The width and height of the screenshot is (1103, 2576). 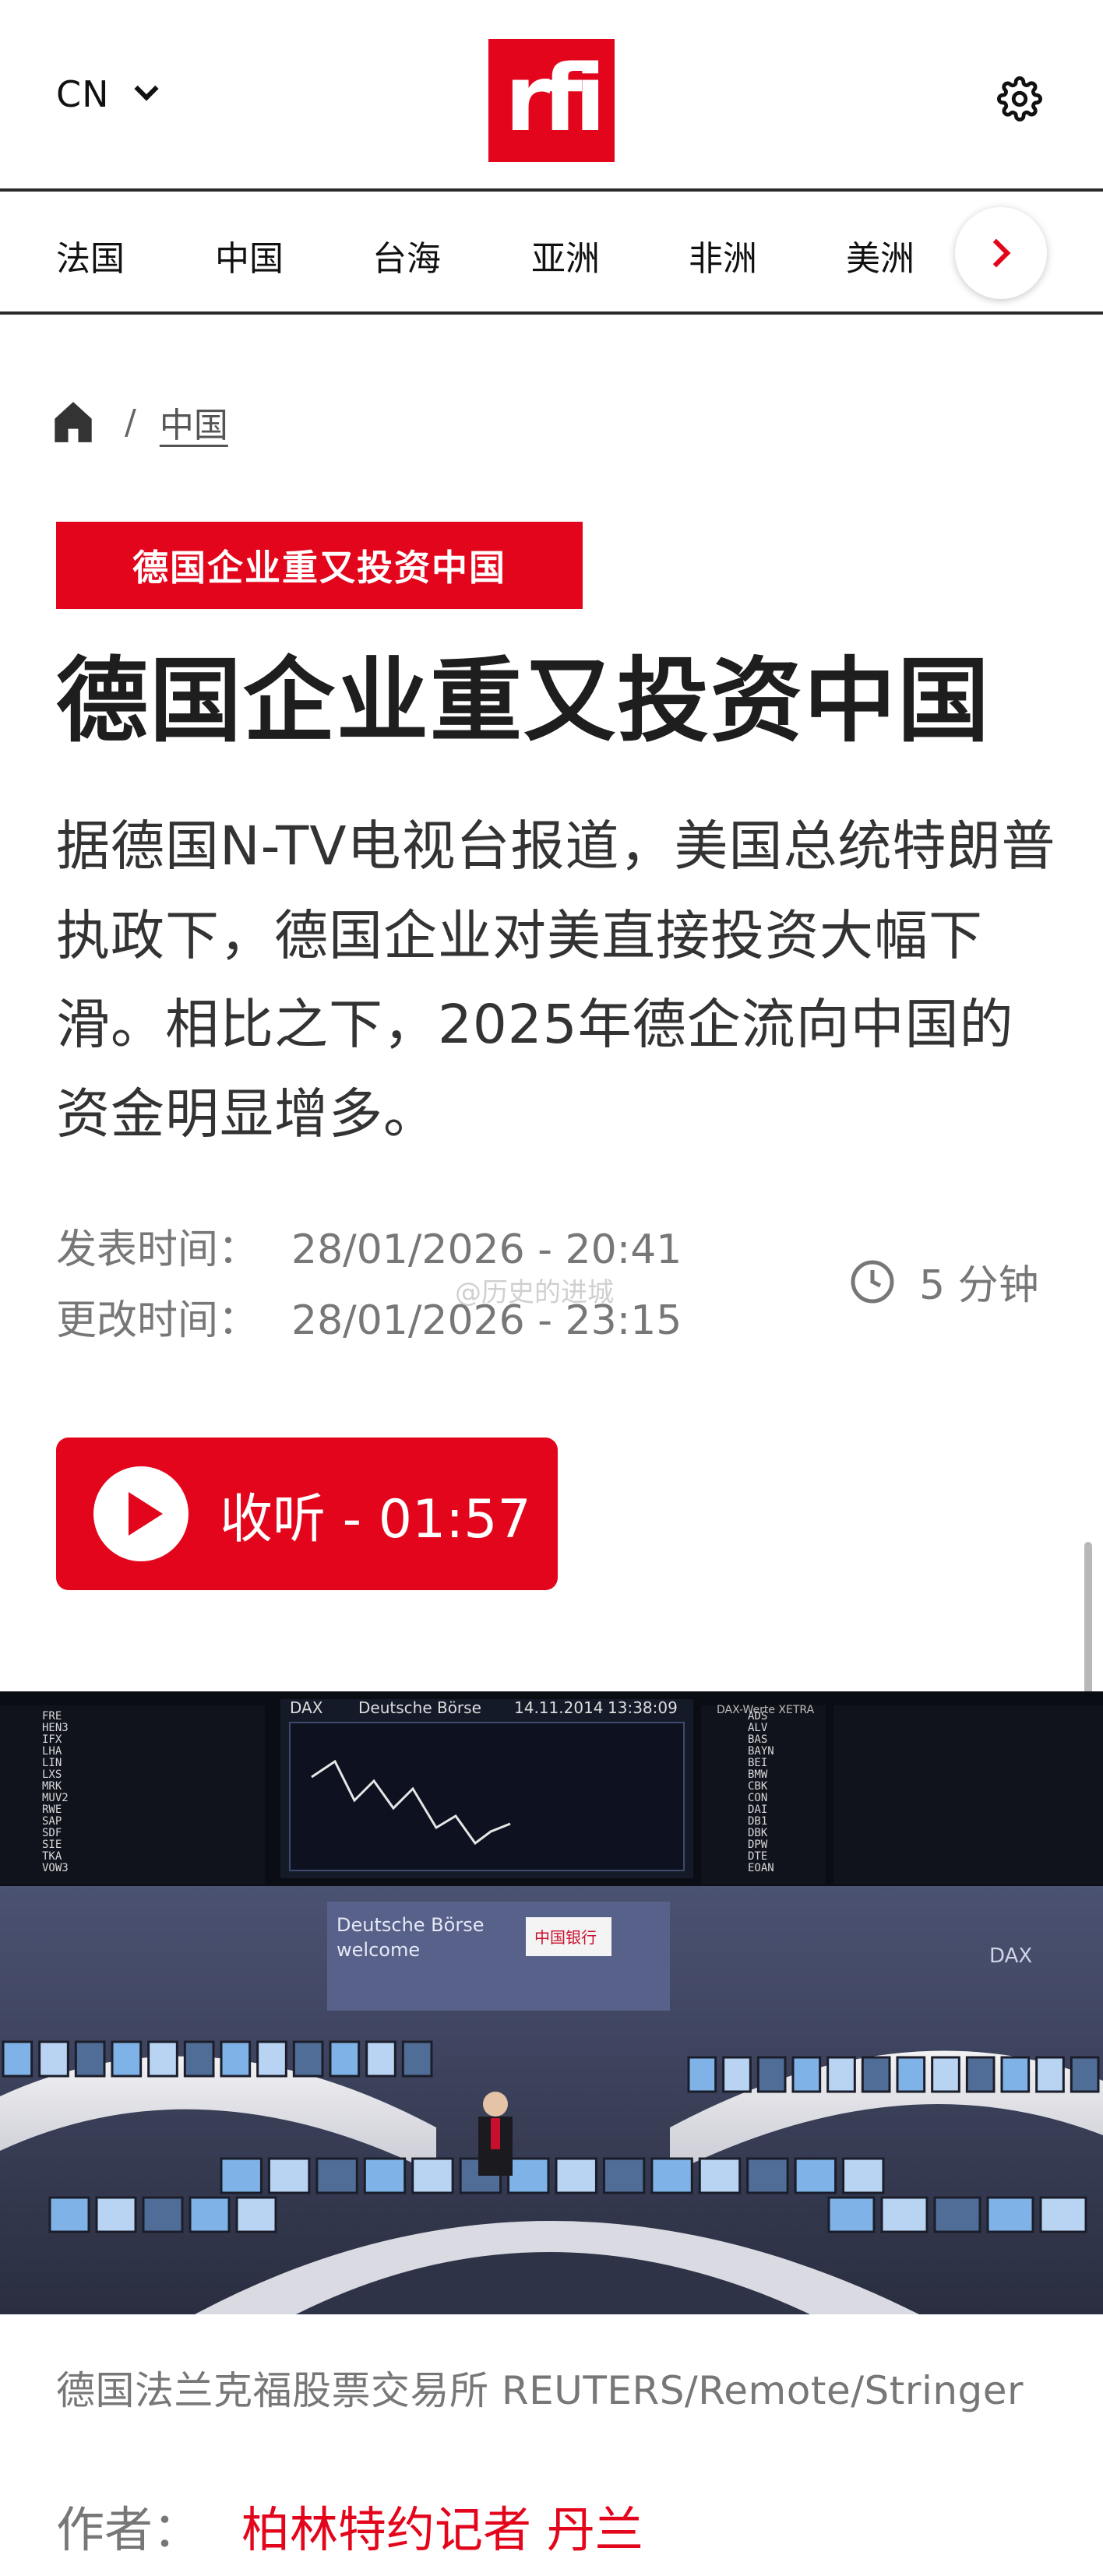 I want to click on chevron-right-icon, so click(x=996, y=253).